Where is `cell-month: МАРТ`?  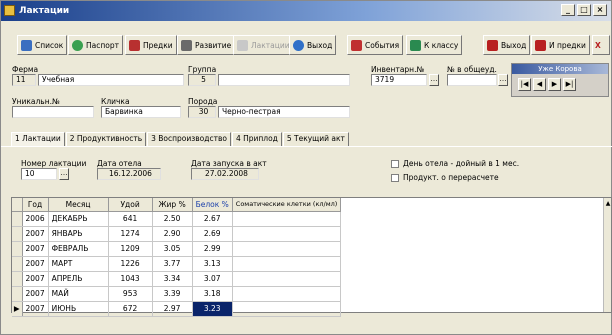
cell-month: МАРТ is located at coordinates (78, 264).